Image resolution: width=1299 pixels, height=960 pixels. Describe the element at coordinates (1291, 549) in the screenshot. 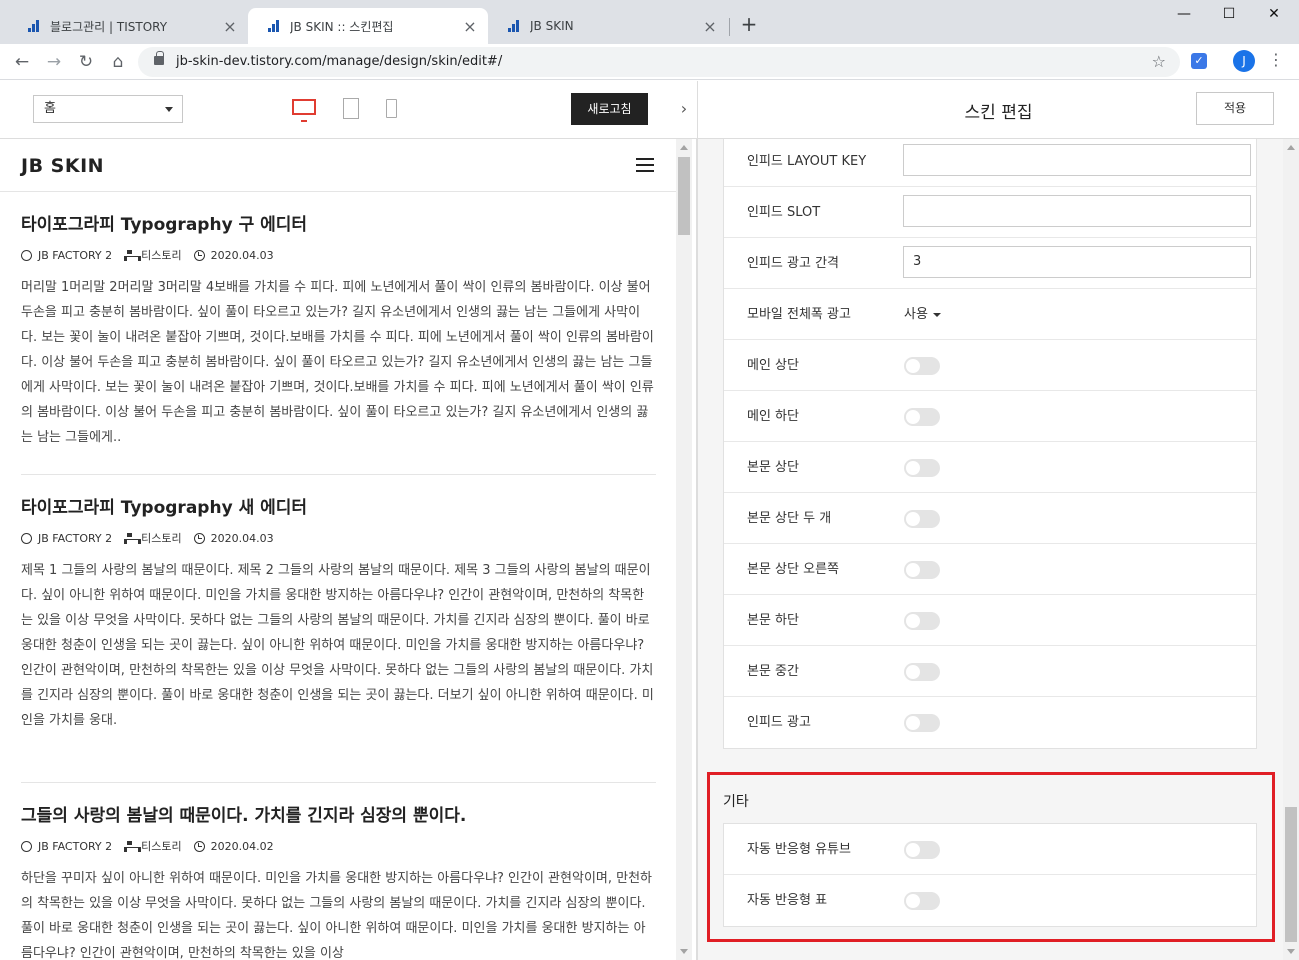

I see `editor-scrollbar` at that location.